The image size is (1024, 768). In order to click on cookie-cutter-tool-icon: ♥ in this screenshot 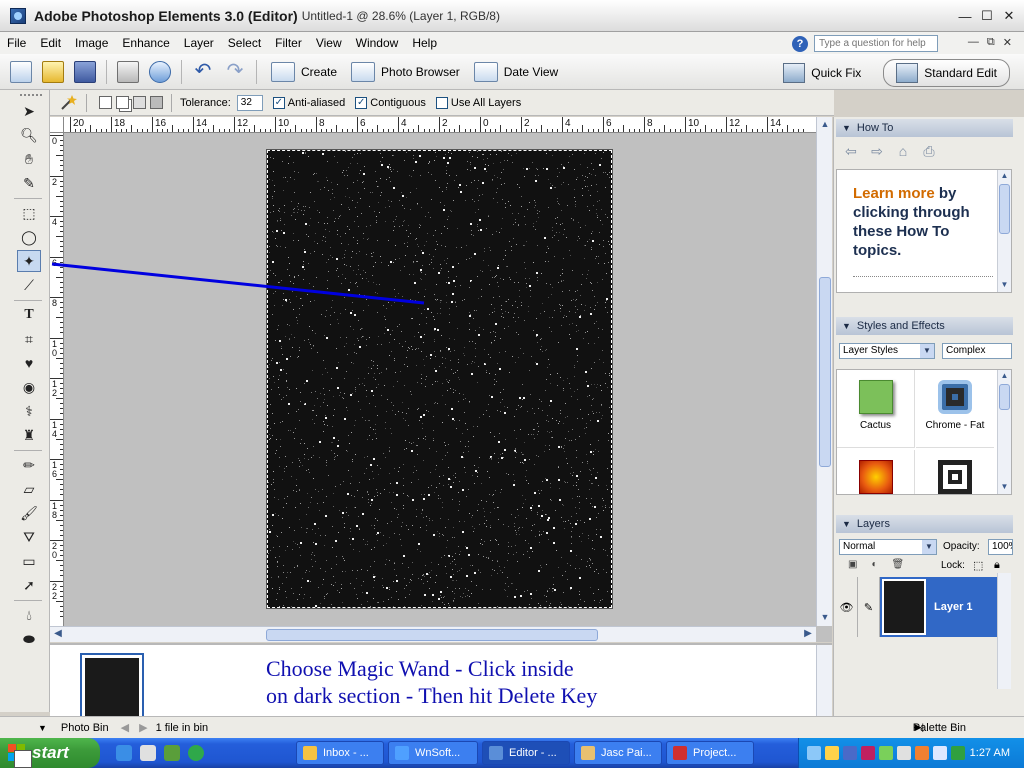, I will do `click(29, 363)`.